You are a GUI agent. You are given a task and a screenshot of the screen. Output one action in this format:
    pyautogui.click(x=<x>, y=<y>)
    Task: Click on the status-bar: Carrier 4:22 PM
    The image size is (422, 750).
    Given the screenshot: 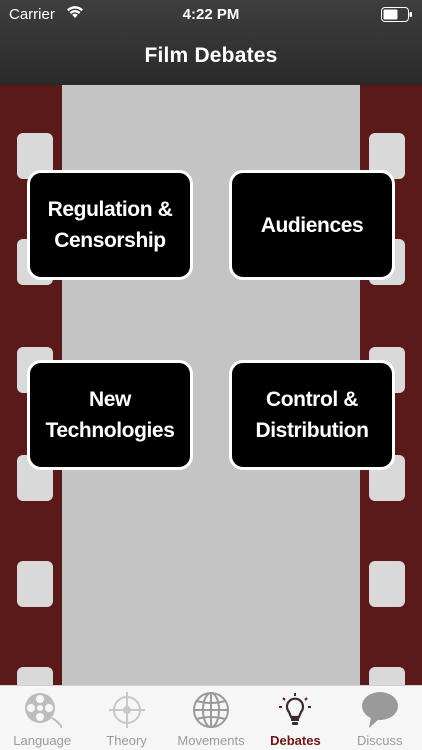 What is the action you would take?
    pyautogui.click(x=211, y=15)
    